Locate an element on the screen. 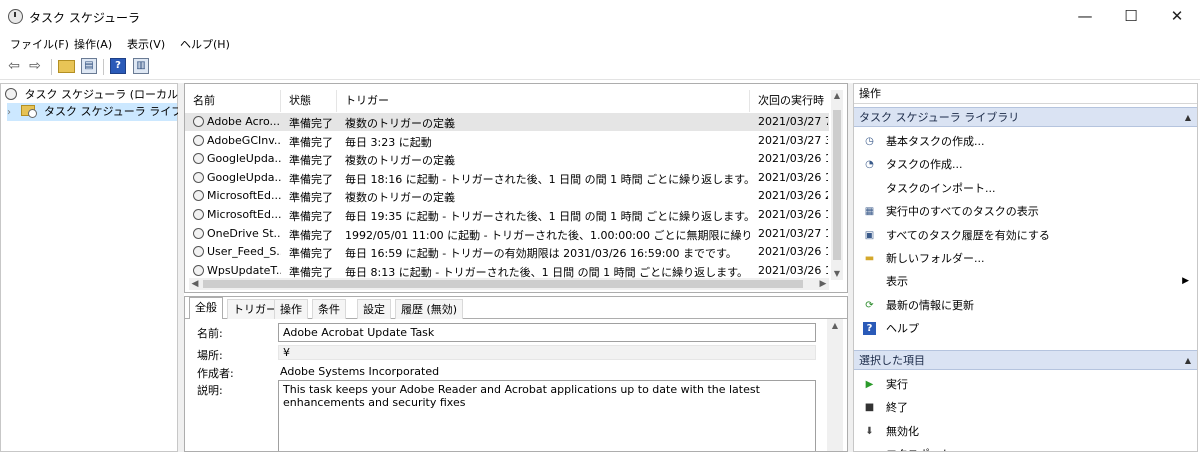  tree-item-library: › タスク スケジューラ ライブラリ is located at coordinates (105, 112).